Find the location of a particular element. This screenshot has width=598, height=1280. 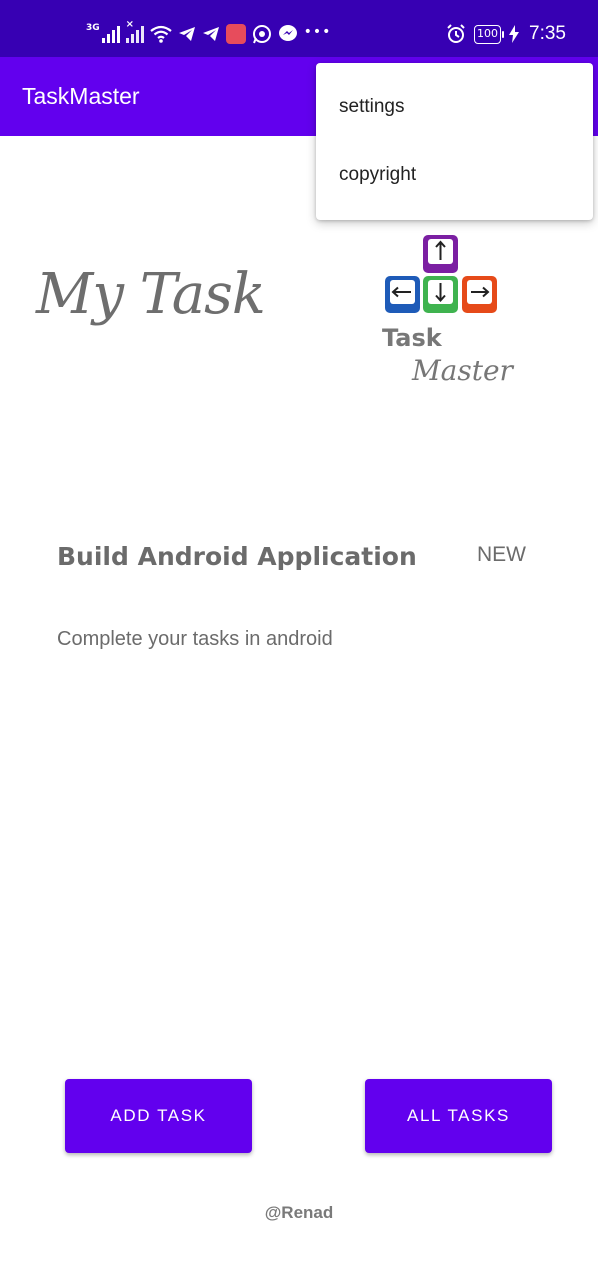

signal-icon is located at coordinates (110, 34).